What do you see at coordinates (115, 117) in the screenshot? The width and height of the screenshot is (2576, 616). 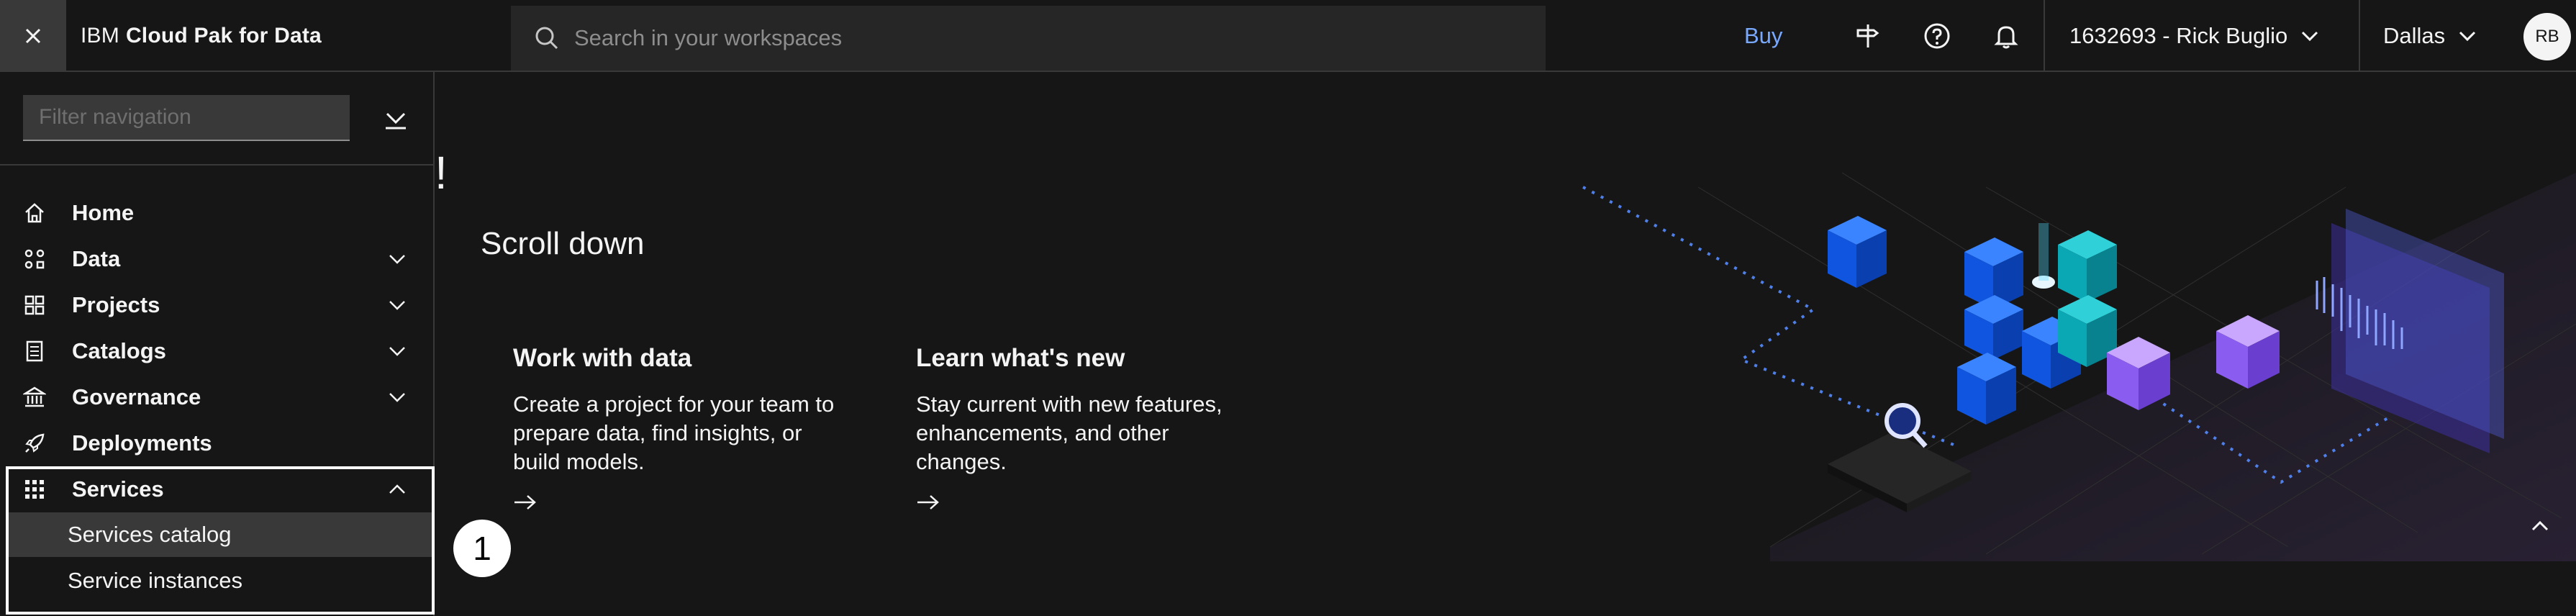 I see `filter-placeholder: Filter navigation` at bounding box center [115, 117].